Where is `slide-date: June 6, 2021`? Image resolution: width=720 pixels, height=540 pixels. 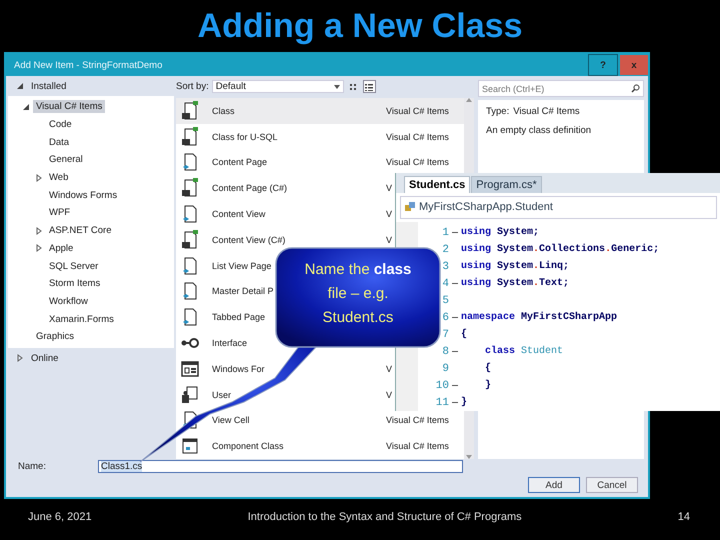
slide-date: June 6, 2021 is located at coordinates (60, 516).